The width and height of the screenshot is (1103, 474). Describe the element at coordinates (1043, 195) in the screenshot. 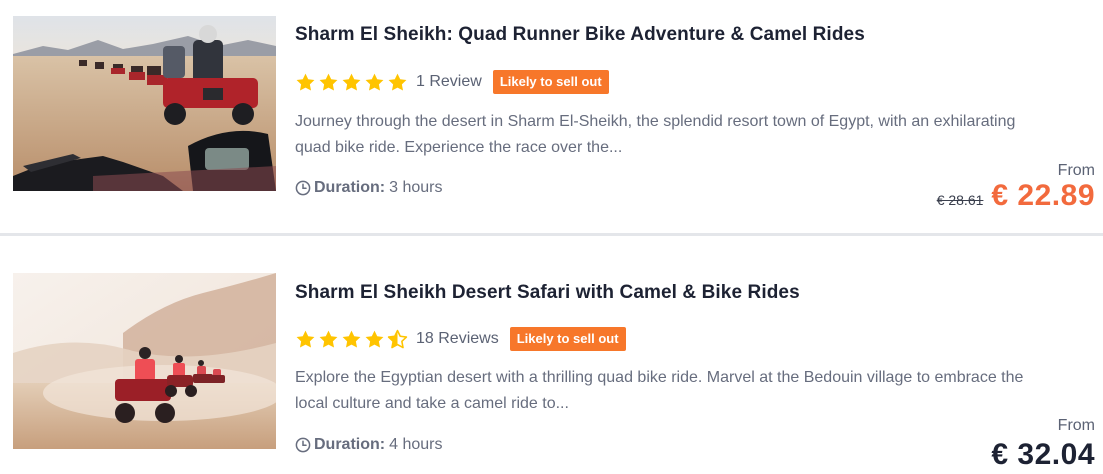

I see `sale-price: € 22.89` at that location.